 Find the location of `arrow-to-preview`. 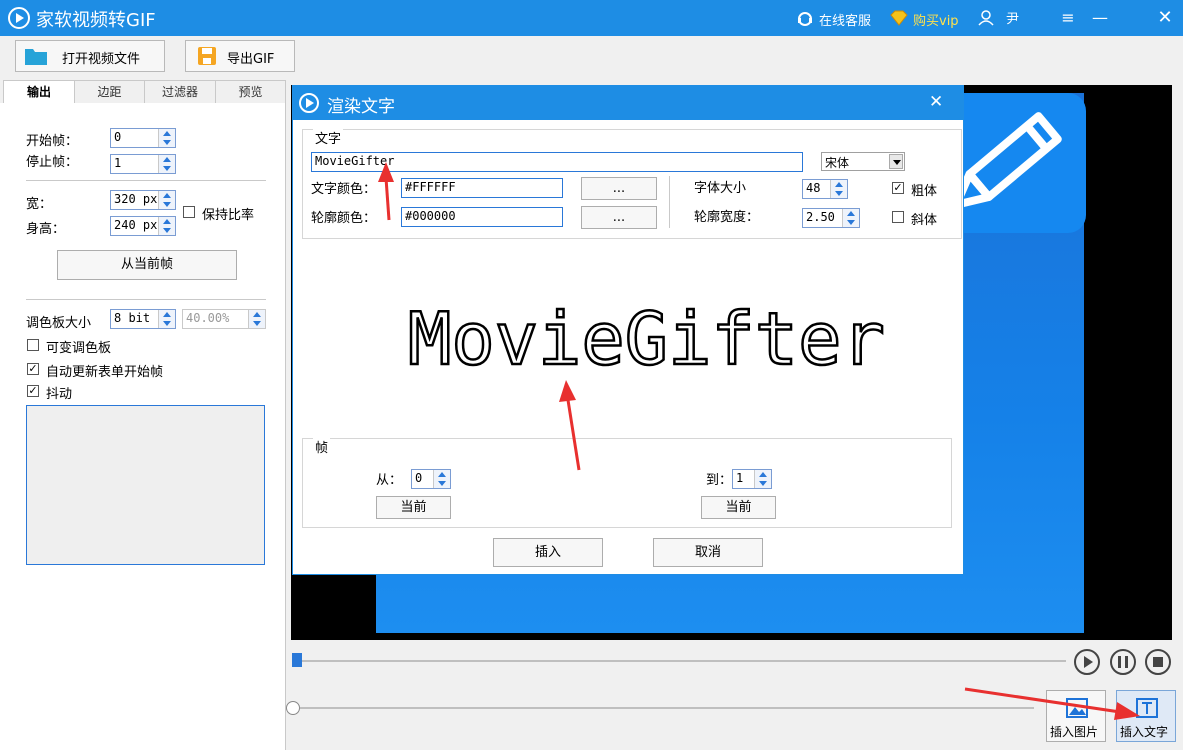

arrow-to-preview is located at coordinates (573, 435).